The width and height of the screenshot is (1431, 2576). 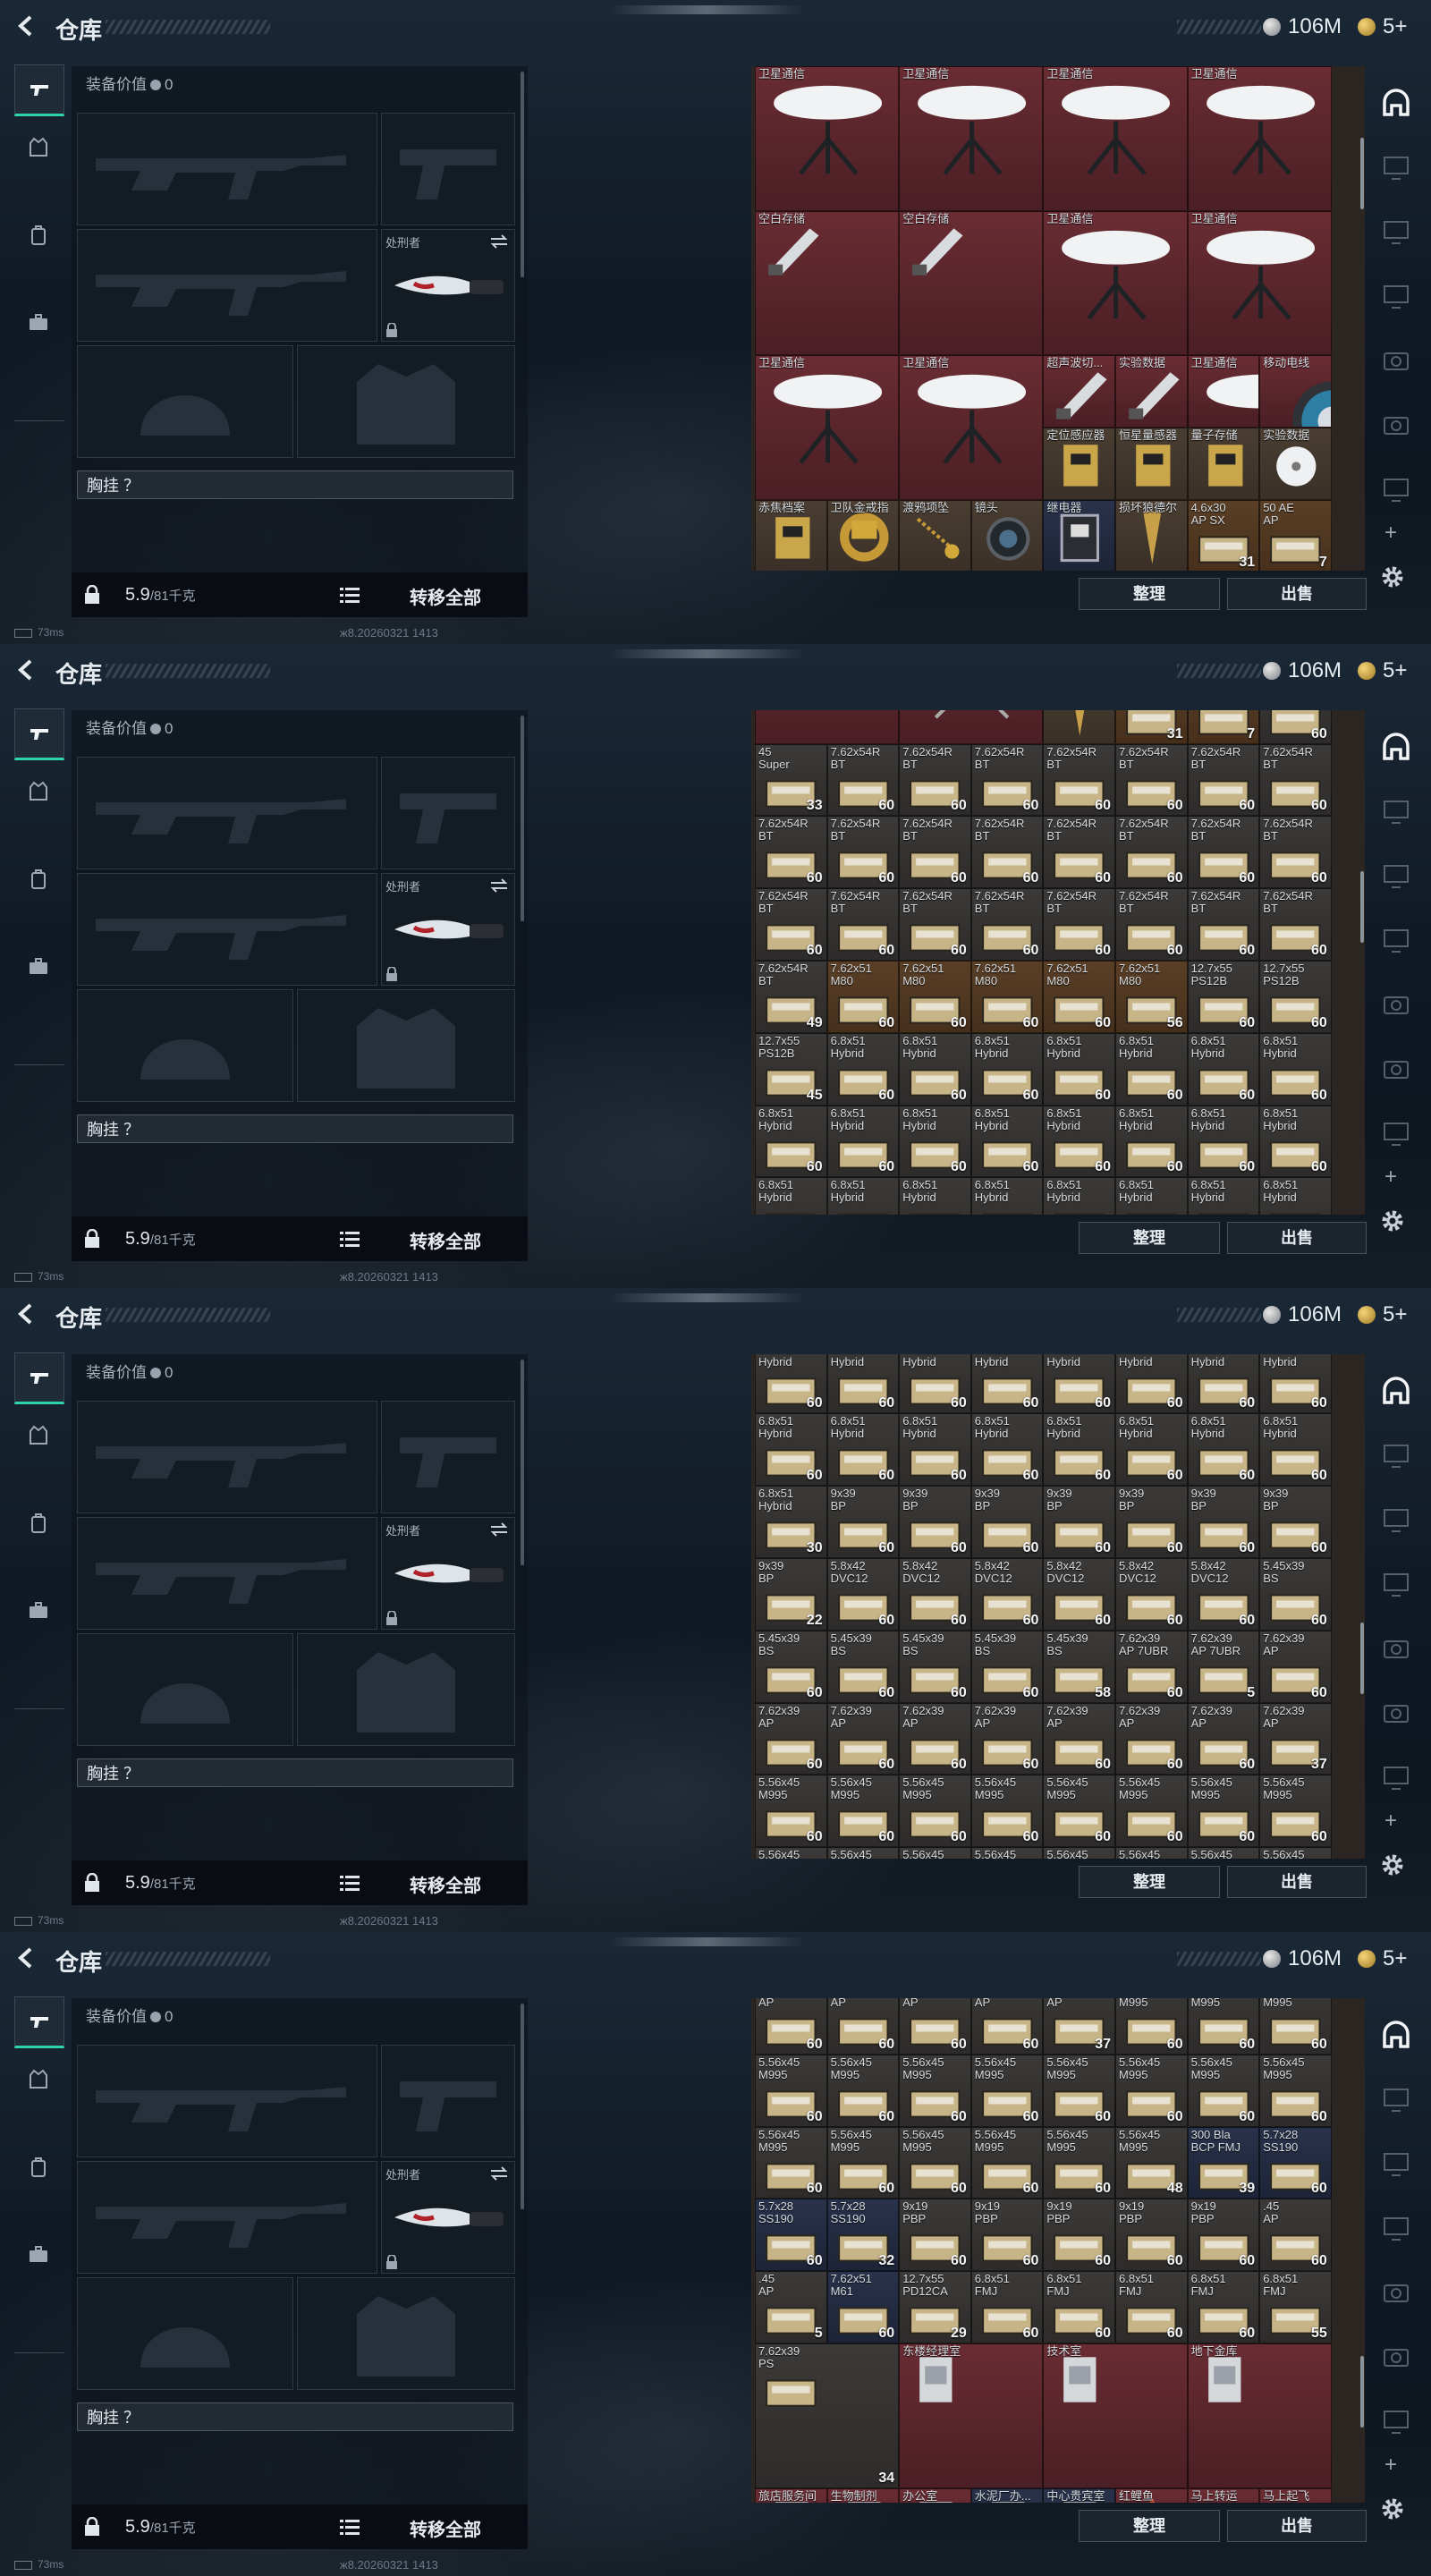 What do you see at coordinates (1151, 2162) in the screenshot?
I see `stash-item: 5.56x45 M995 48` at bounding box center [1151, 2162].